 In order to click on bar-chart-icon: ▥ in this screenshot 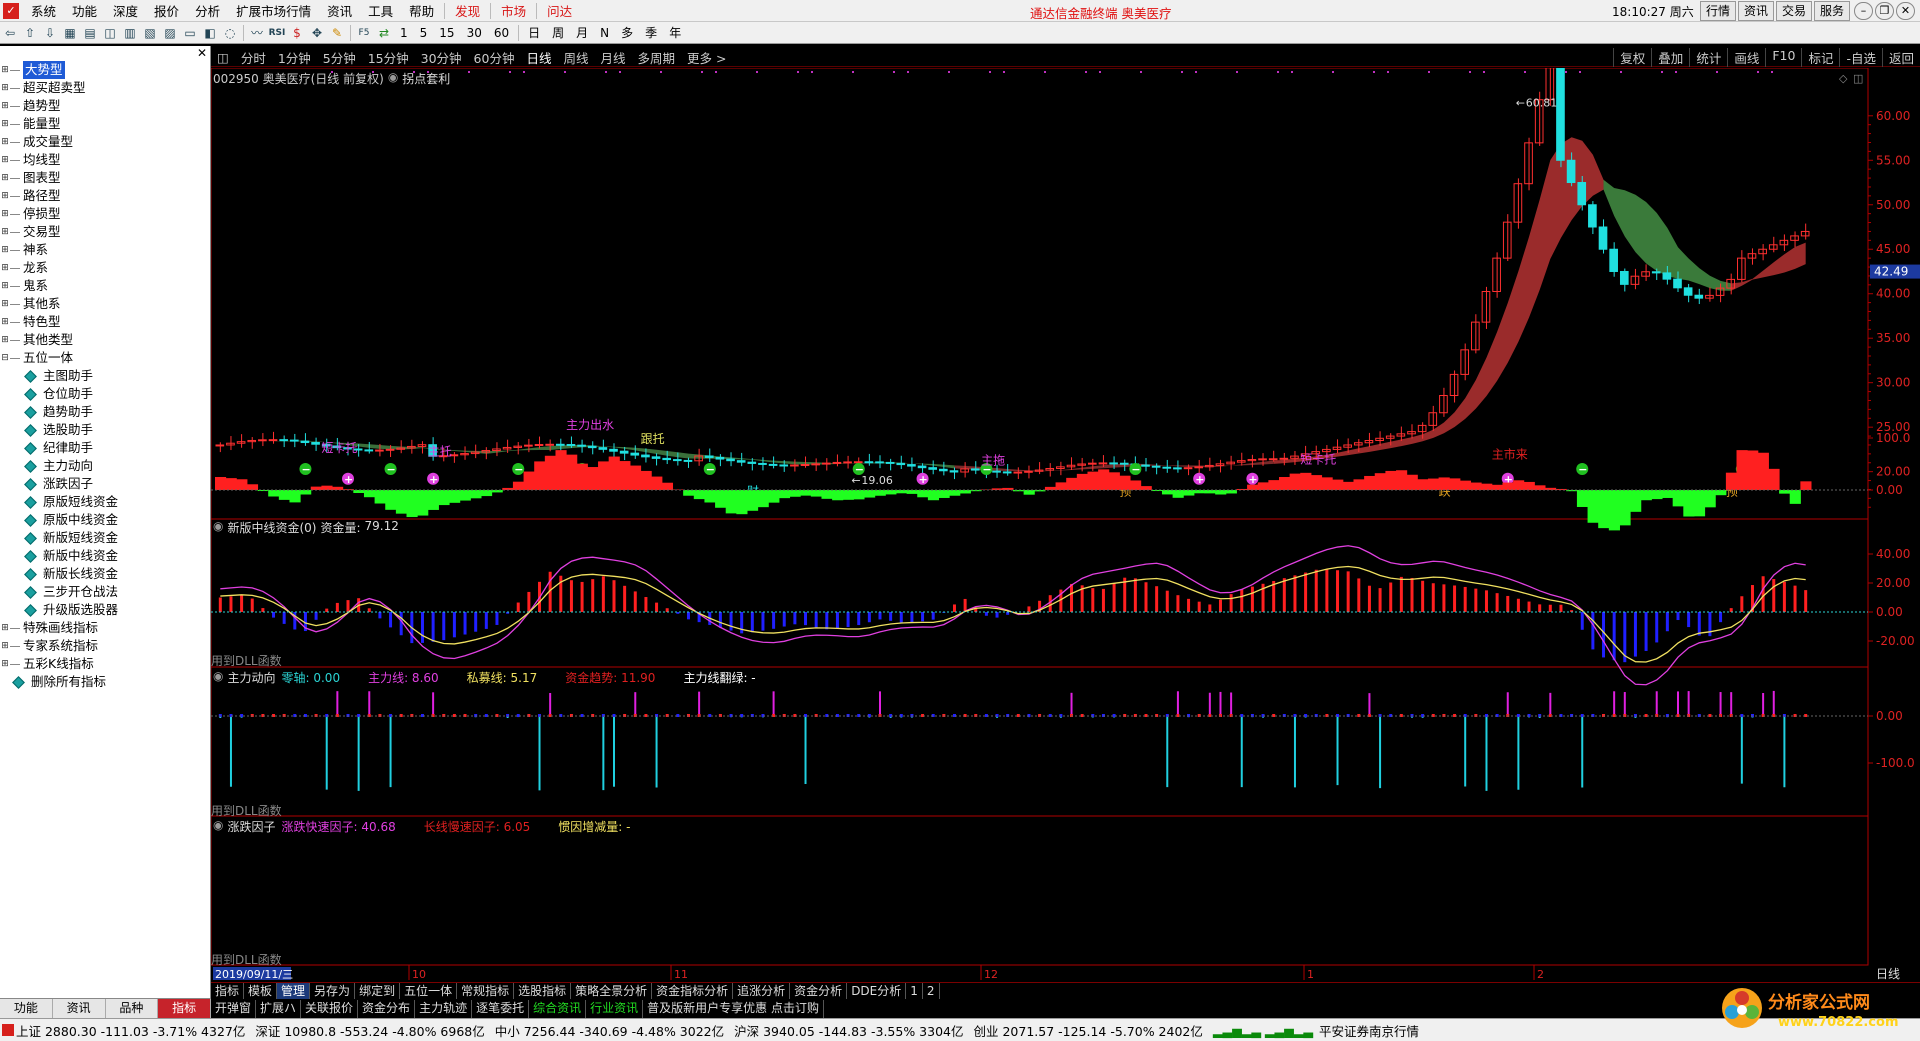, I will do `click(130, 33)`.